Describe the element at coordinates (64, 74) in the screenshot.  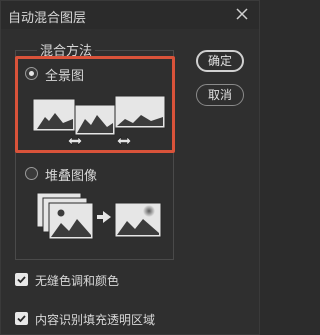
I see `panorama-label: 全景图` at that location.